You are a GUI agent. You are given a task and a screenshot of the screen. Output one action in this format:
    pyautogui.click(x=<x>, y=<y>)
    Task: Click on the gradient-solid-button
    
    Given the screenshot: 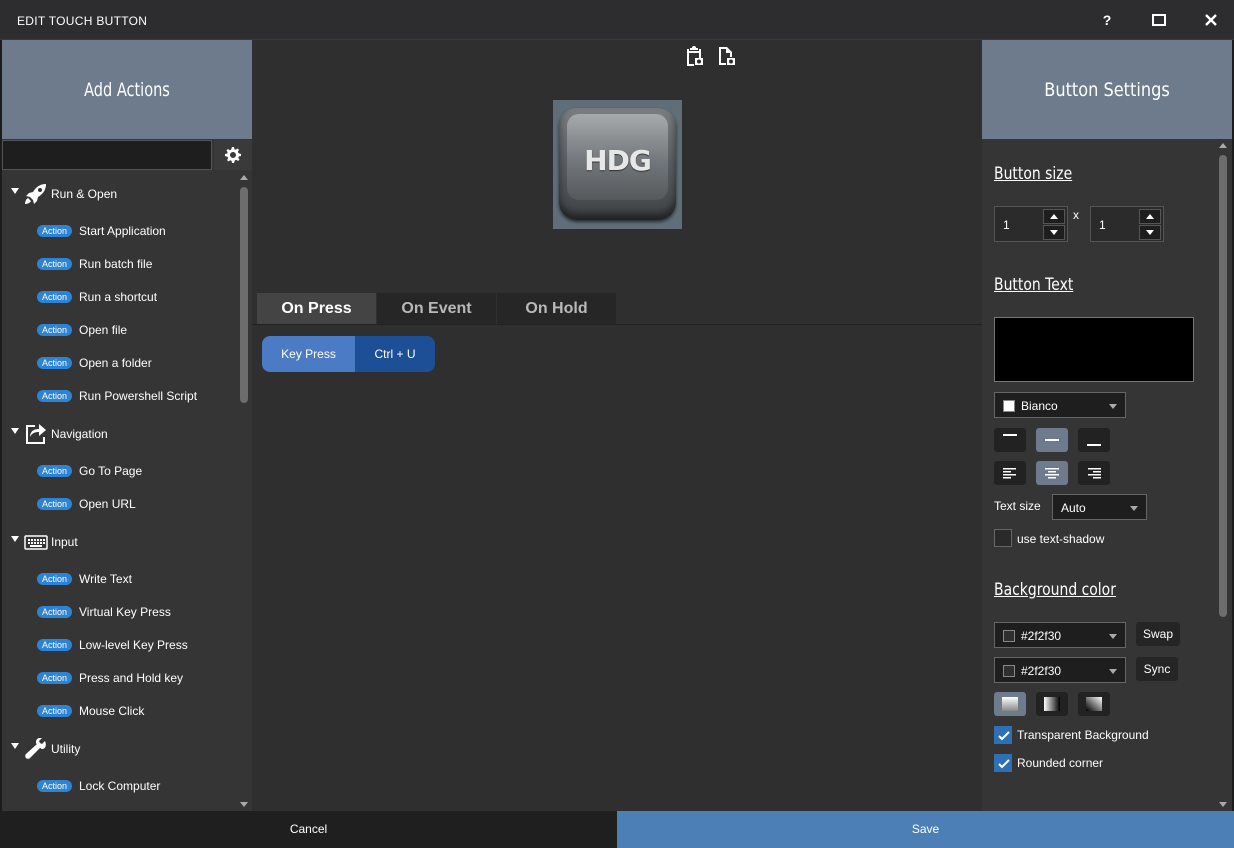 What is the action you would take?
    pyautogui.click(x=1010, y=704)
    